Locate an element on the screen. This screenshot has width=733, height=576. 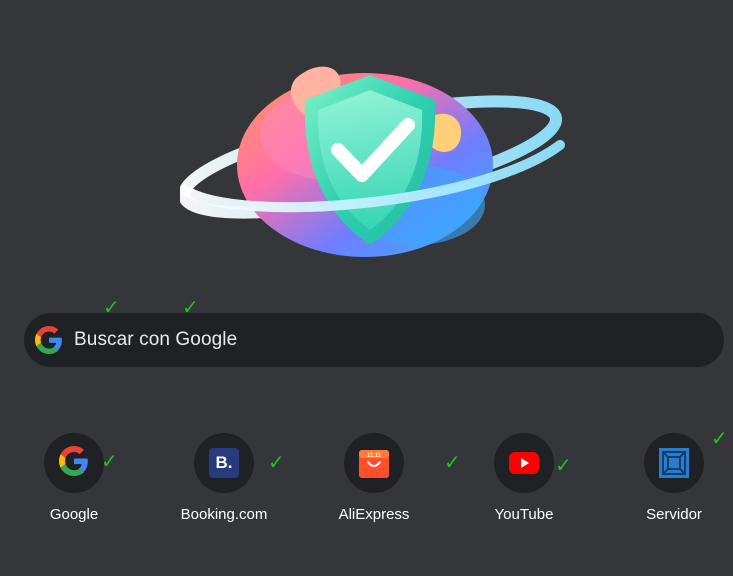
aliexpress-bag-icon: 11.11 is located at coordinates (374, 463).